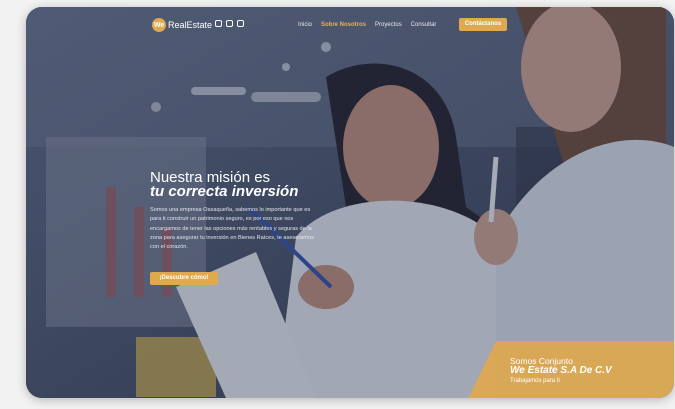 This screenshot has width=675, height=409. I want to click on site-logo: We RealEstate, so click(182, 25).